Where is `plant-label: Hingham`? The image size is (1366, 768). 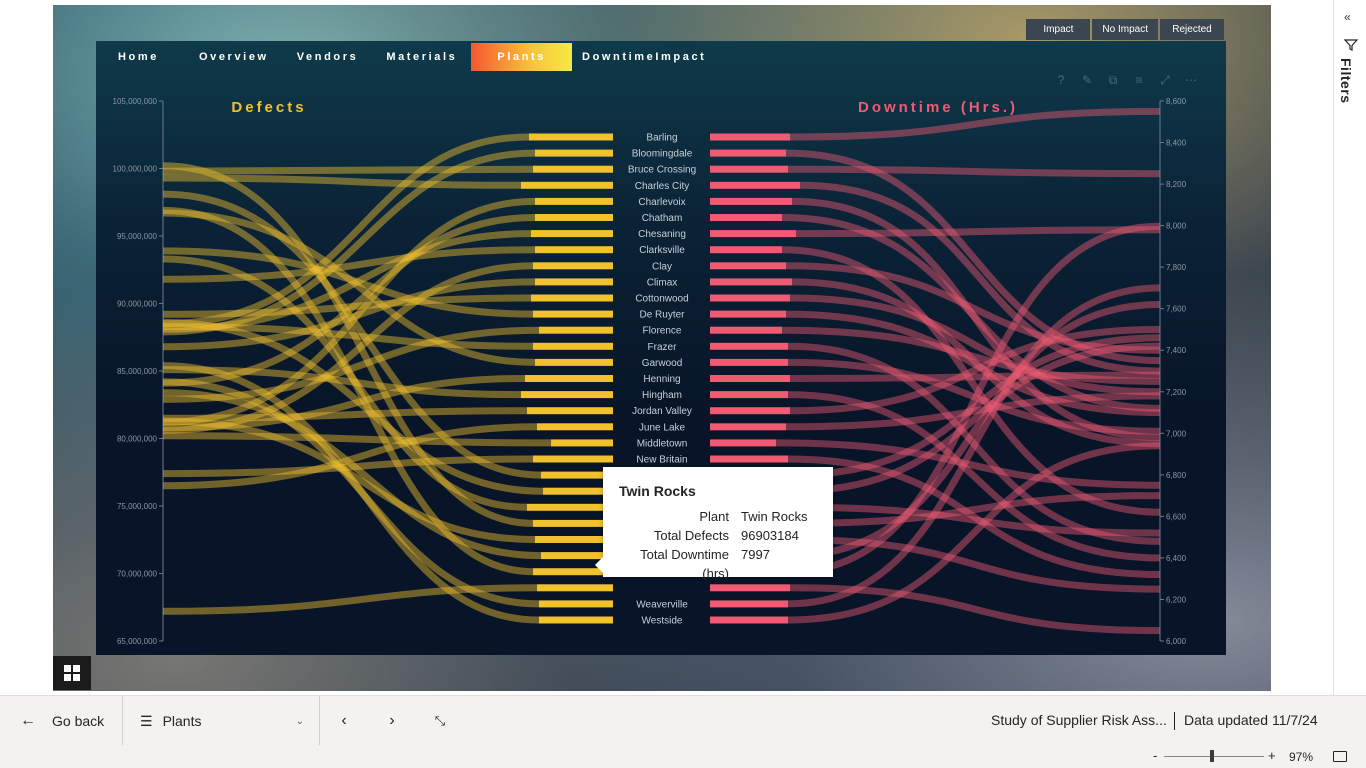
plant-label: Hingham is located at coordinates (662, 395).